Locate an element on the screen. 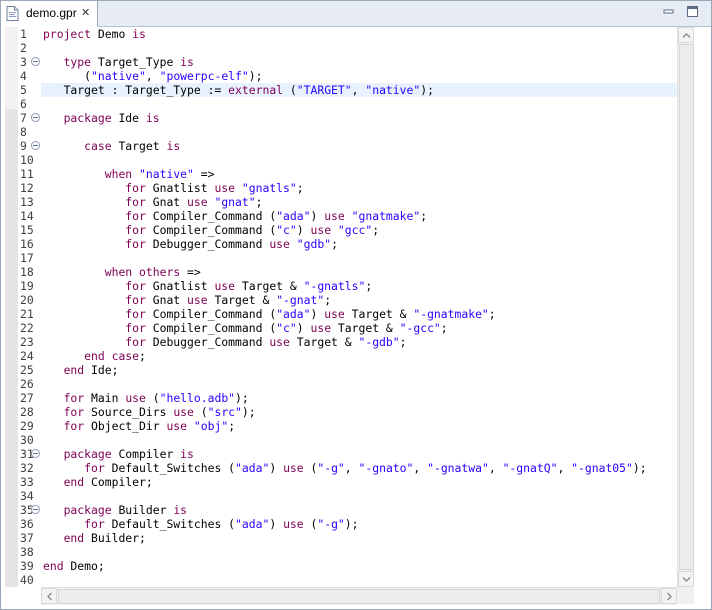 This screenshot has width=712, height=610. code-line: 8 is located at coordinates (339, 132).